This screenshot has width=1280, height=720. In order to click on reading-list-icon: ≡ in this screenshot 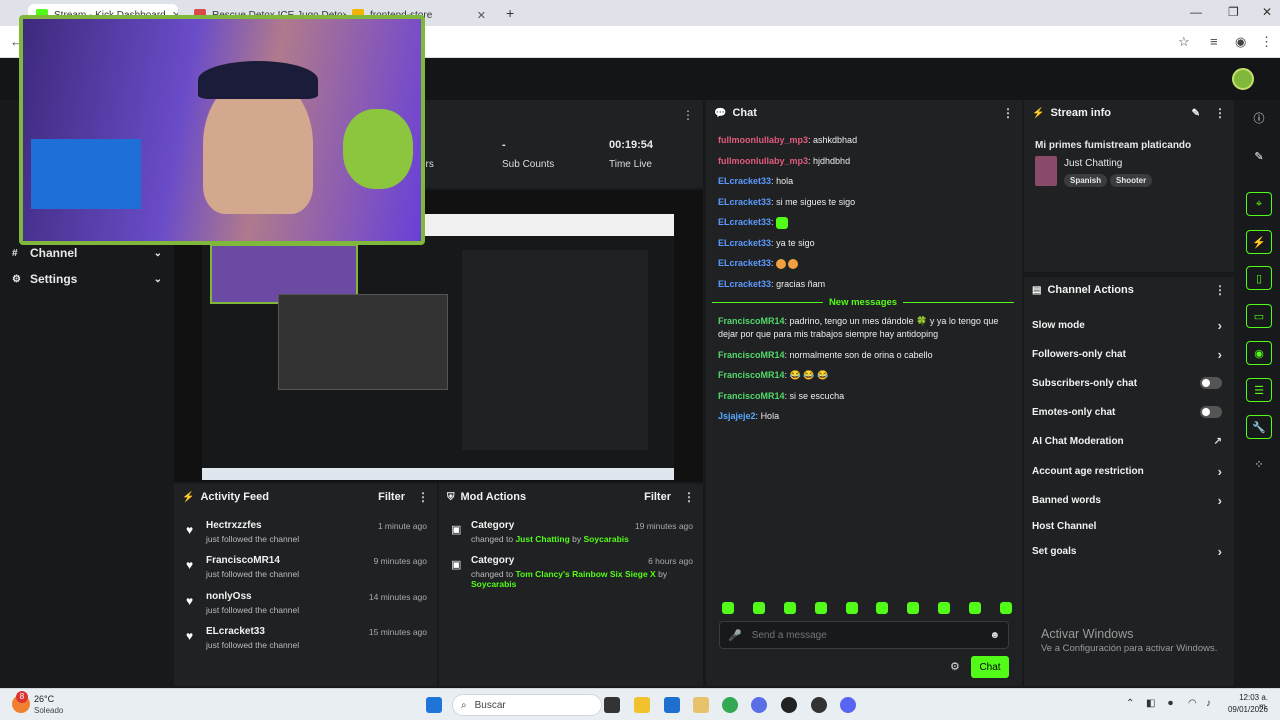, I will do `click(1214, 41)`.